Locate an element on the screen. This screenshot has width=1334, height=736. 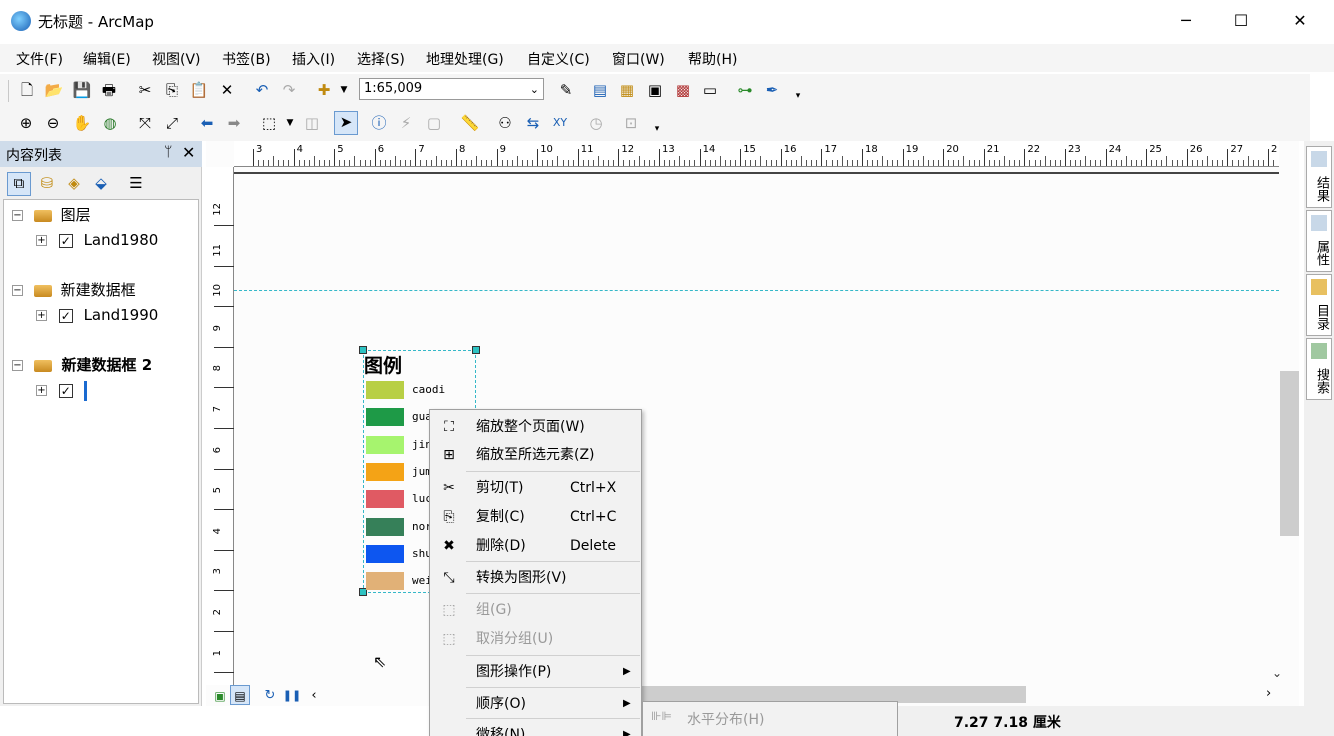
refresh-icon: ↻ is located at coordinates (270, 696).